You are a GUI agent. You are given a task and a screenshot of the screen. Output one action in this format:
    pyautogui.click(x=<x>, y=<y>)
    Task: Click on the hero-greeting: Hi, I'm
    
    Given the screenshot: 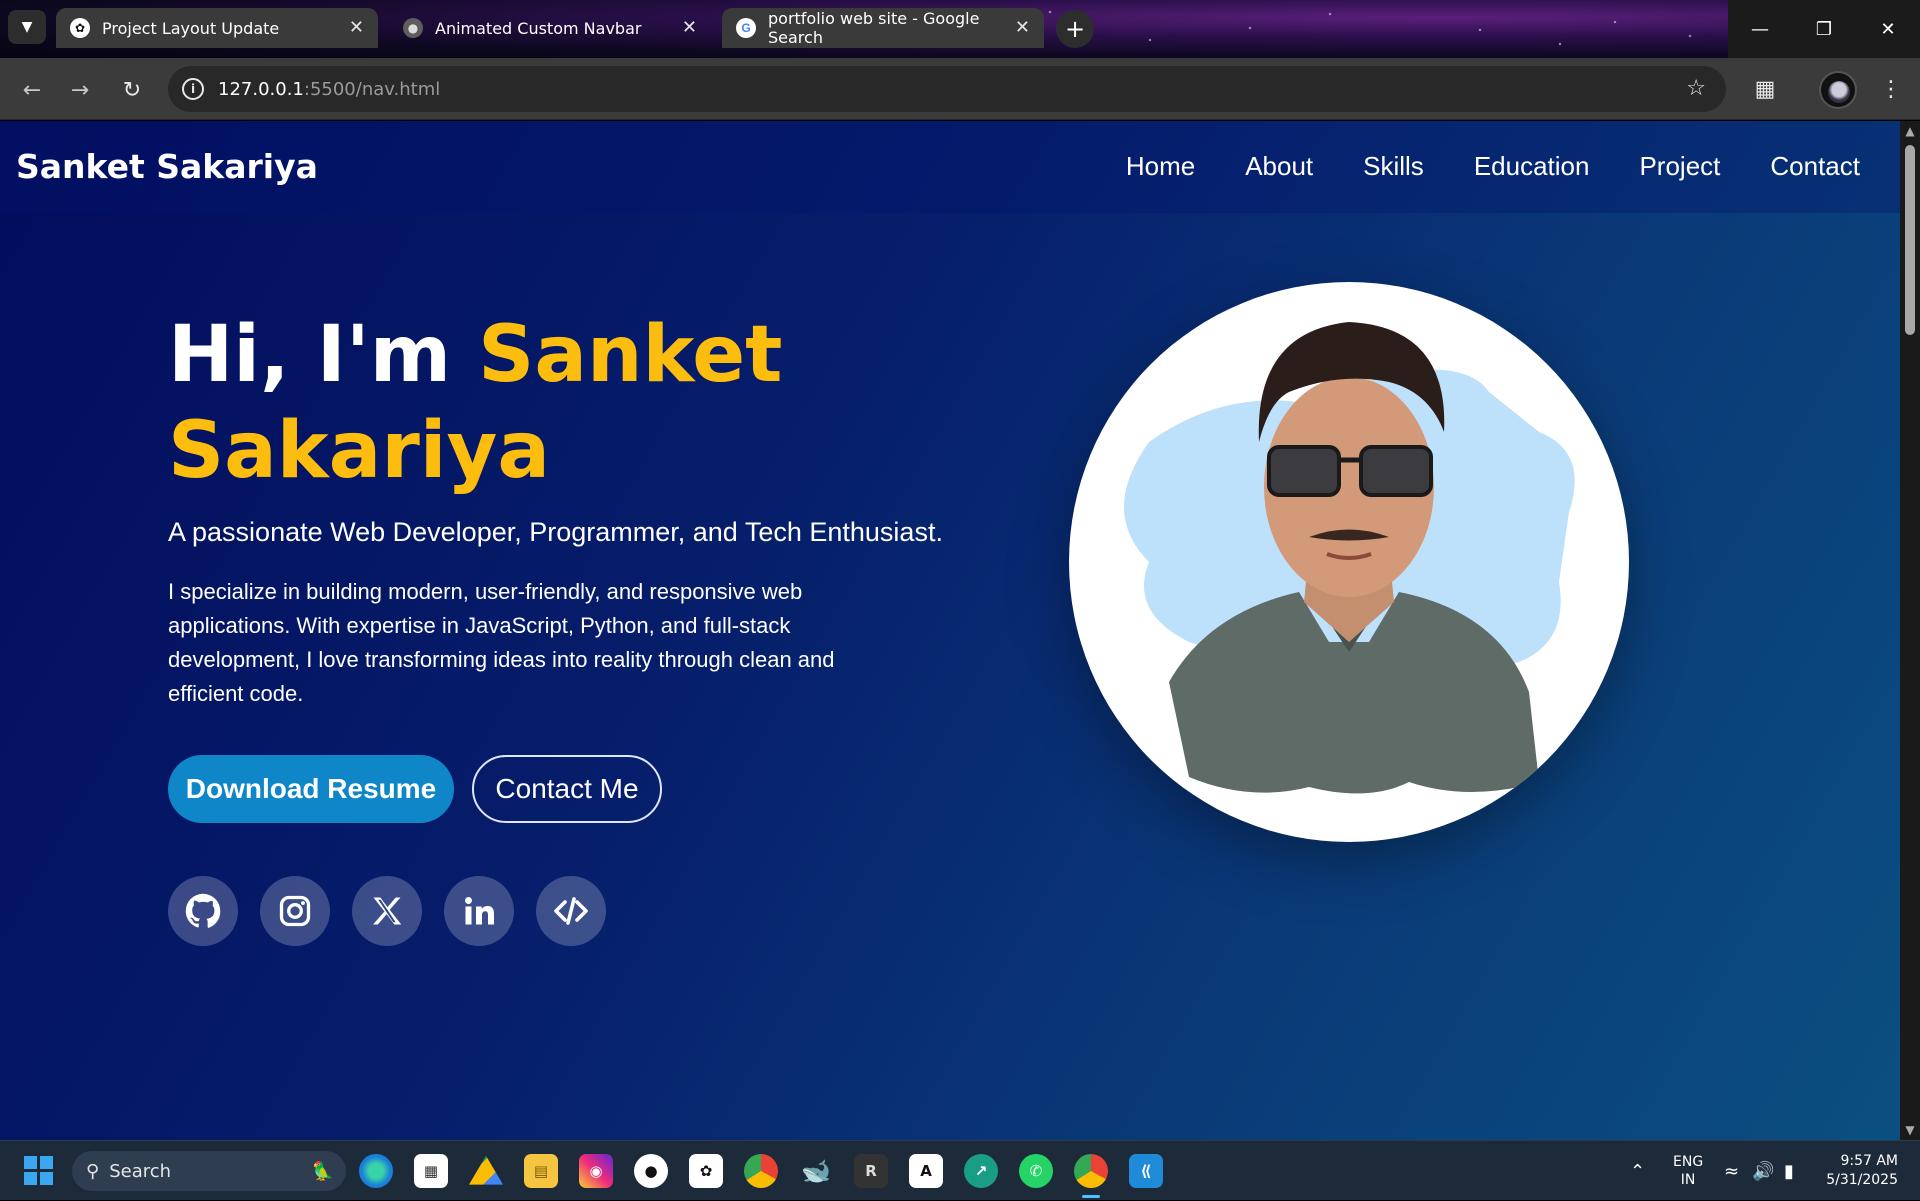 What is the action you would take?
    pyautogui.click(x=323, y=355)
    